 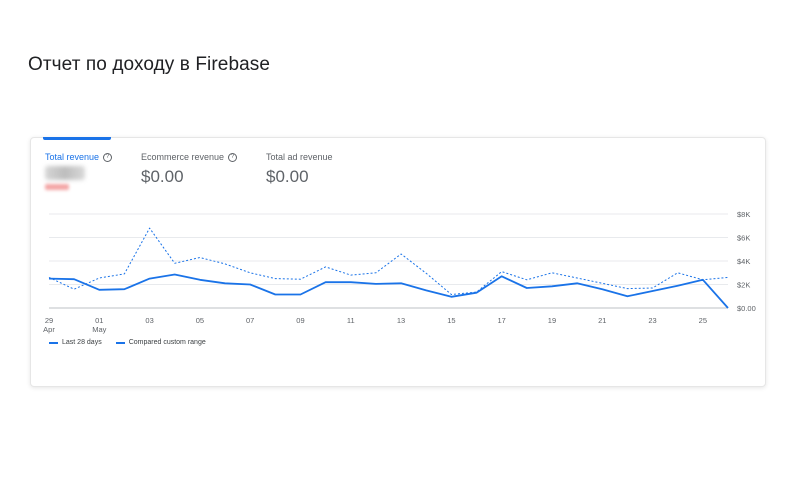 What do you see at coordinates (602, 320) in the screenshot?
I see `x-tick-label: 21` at bounding box center [602, 320].